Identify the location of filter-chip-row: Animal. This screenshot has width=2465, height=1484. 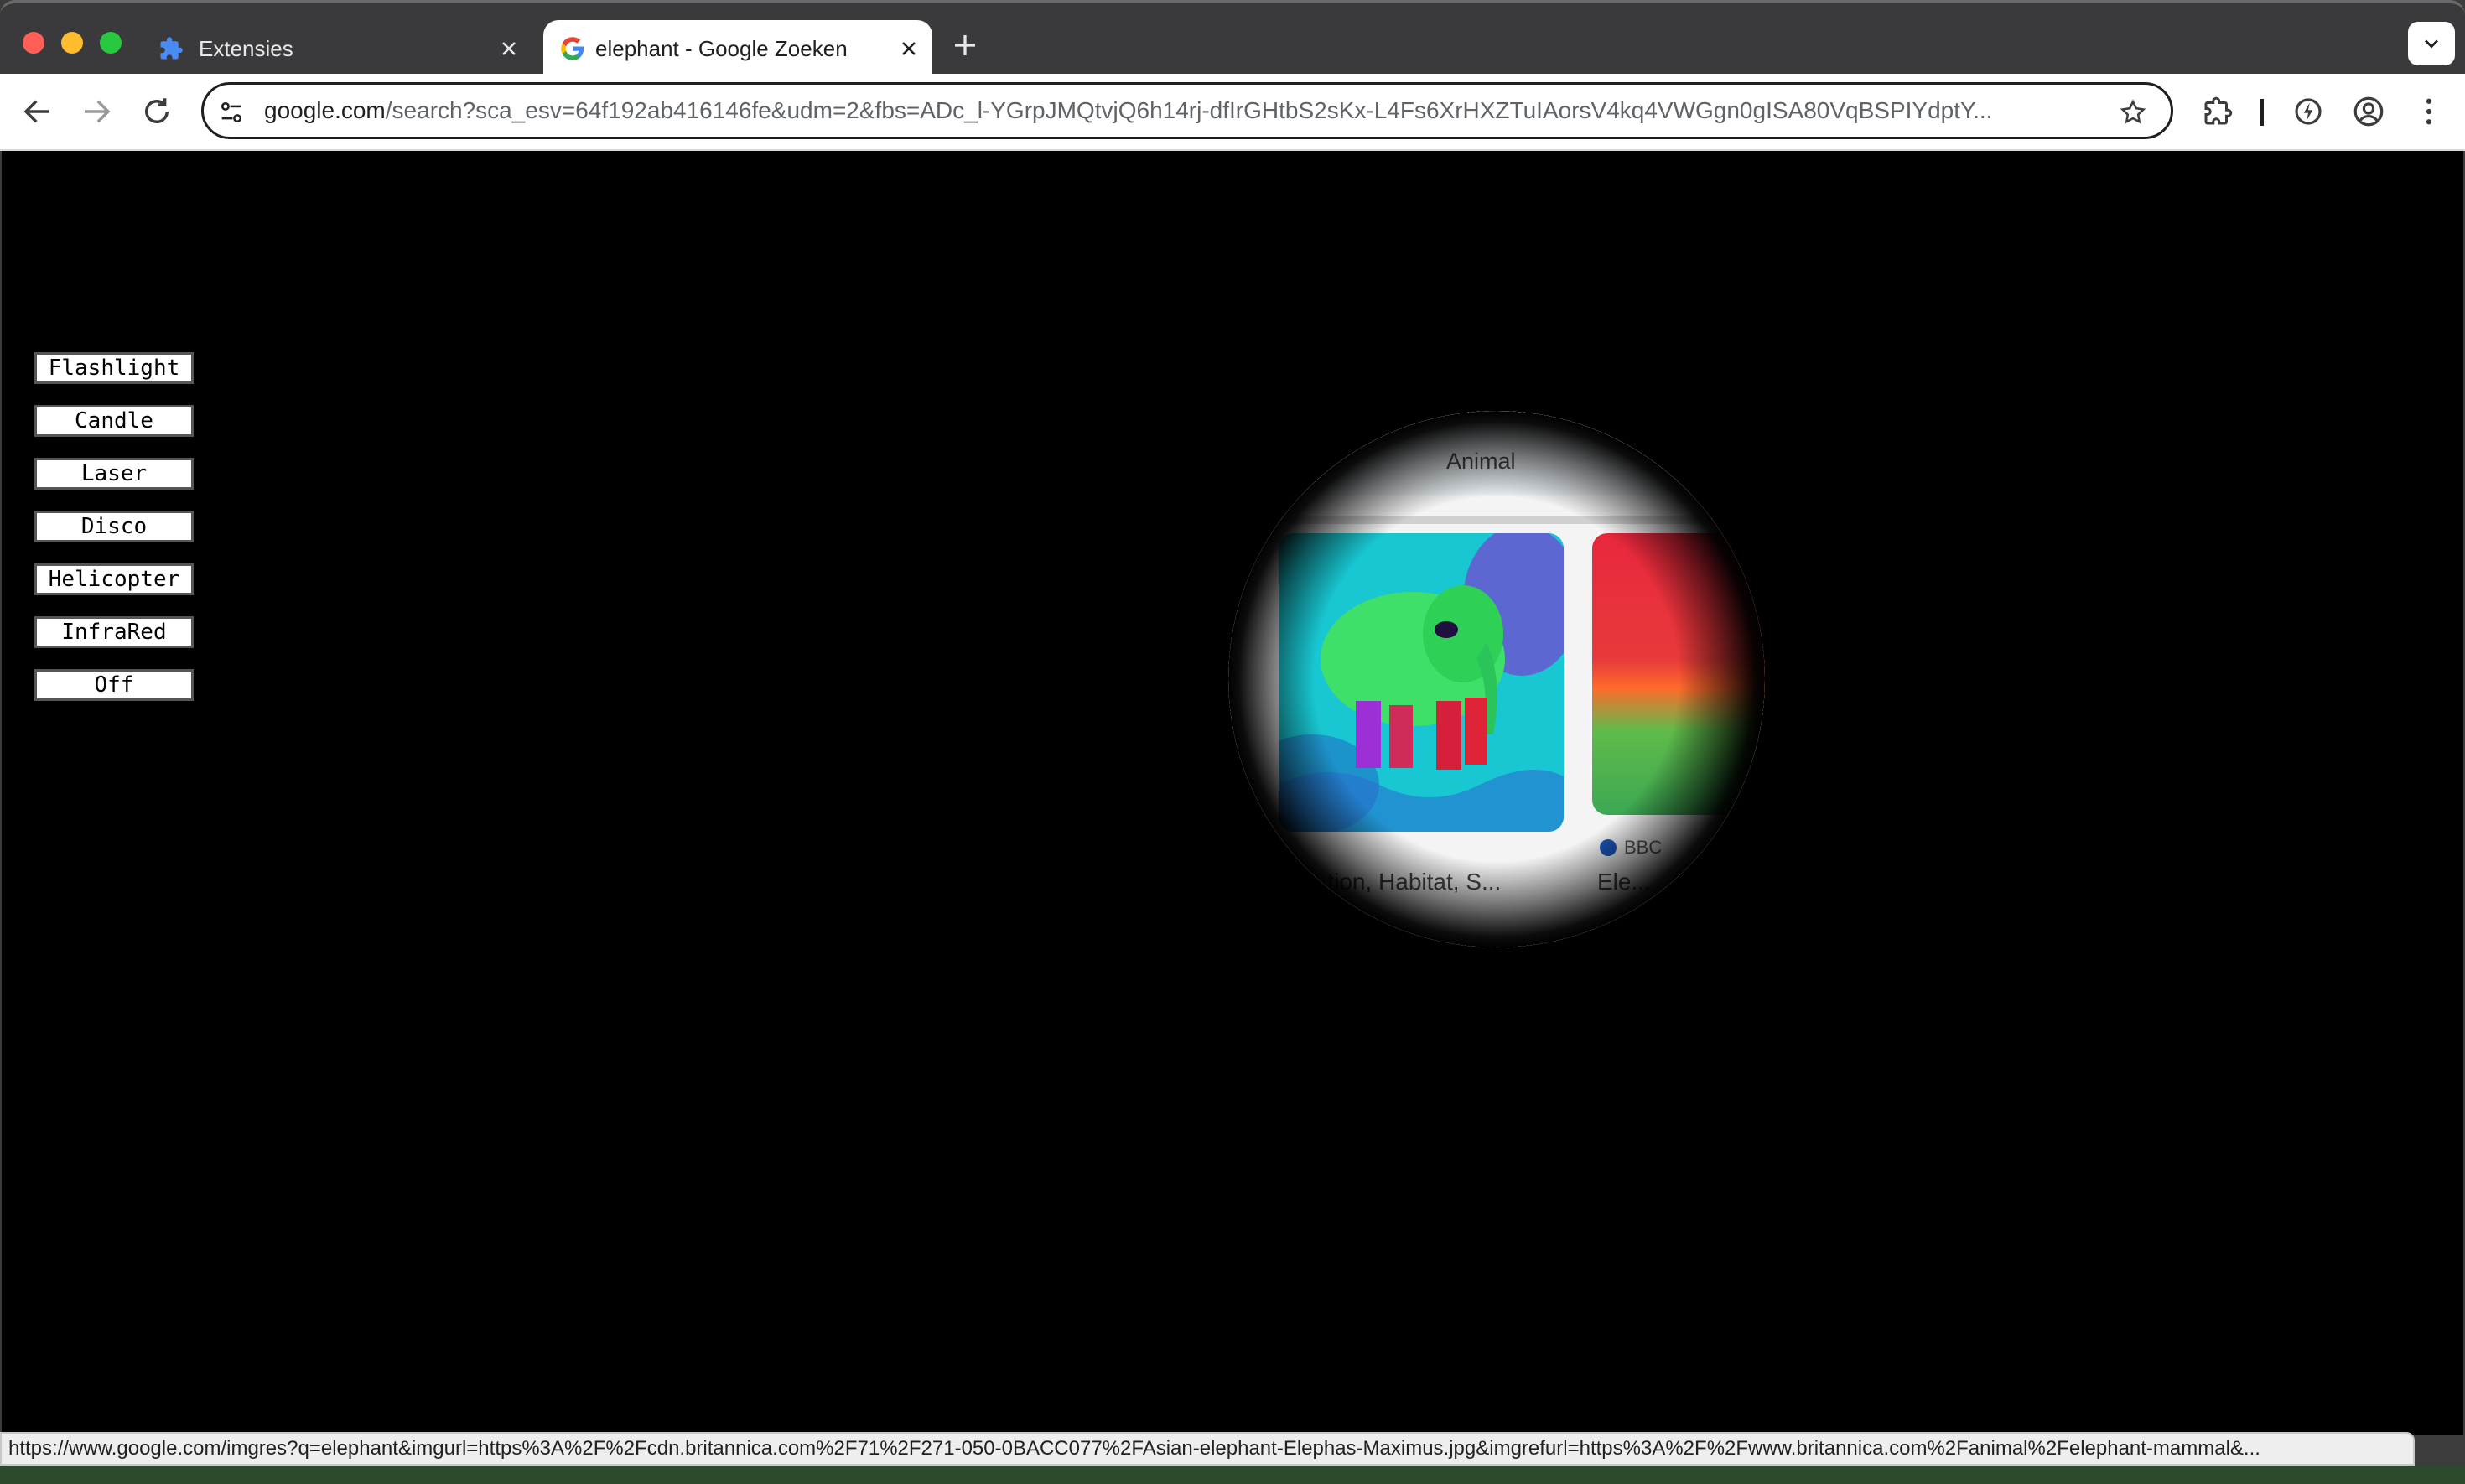
(1496, 453).